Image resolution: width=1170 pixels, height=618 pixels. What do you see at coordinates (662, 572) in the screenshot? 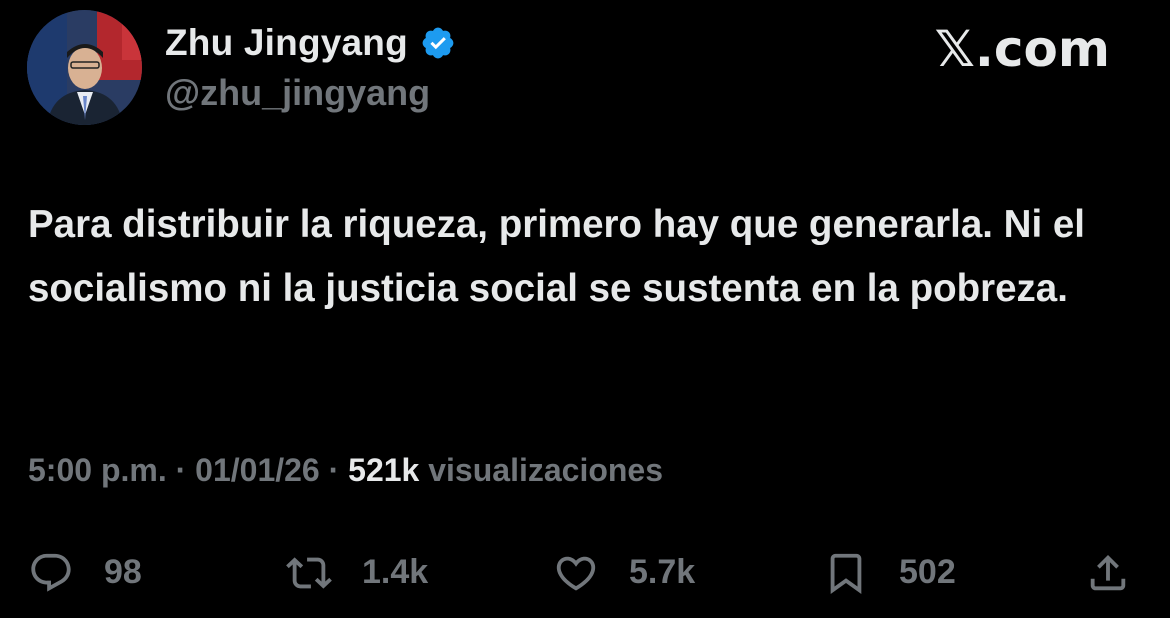
I see `like-count: 5.7k` at bounding box center [662, 572].